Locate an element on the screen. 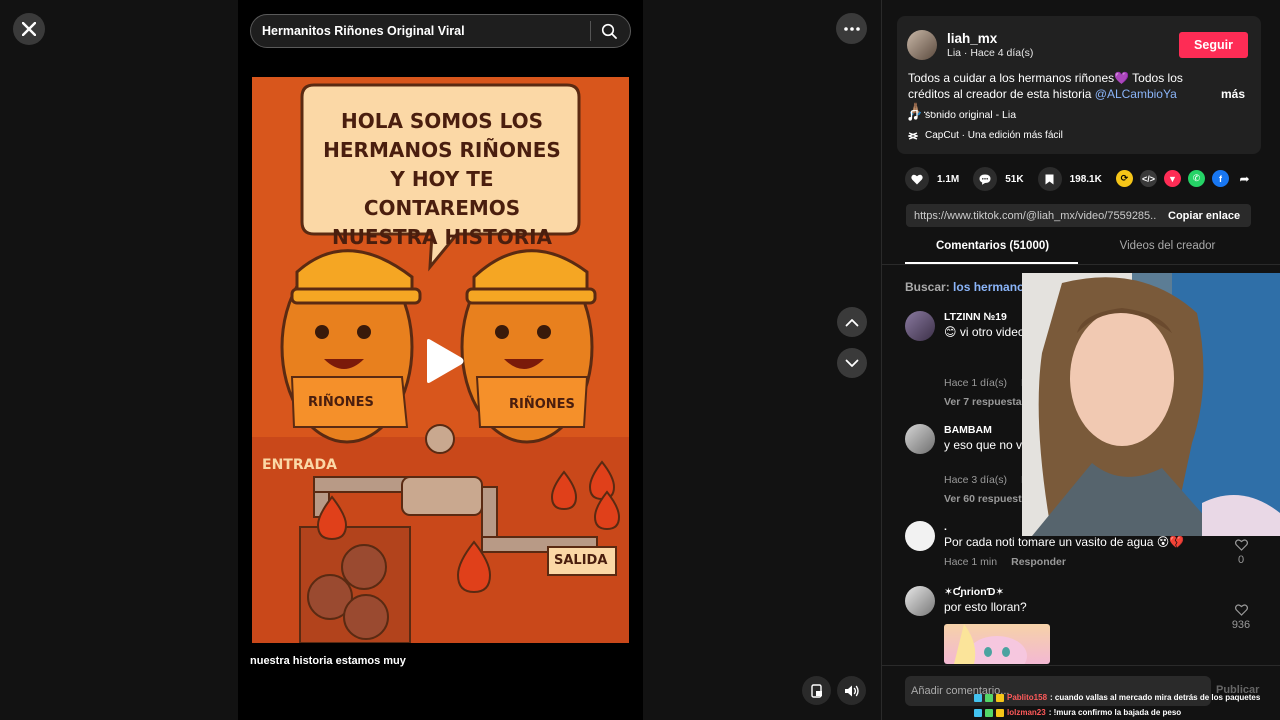 The height and width of the screenshot is (720, 1280). comment-username: LTZINN №19 is located at coordinates (975, 317).